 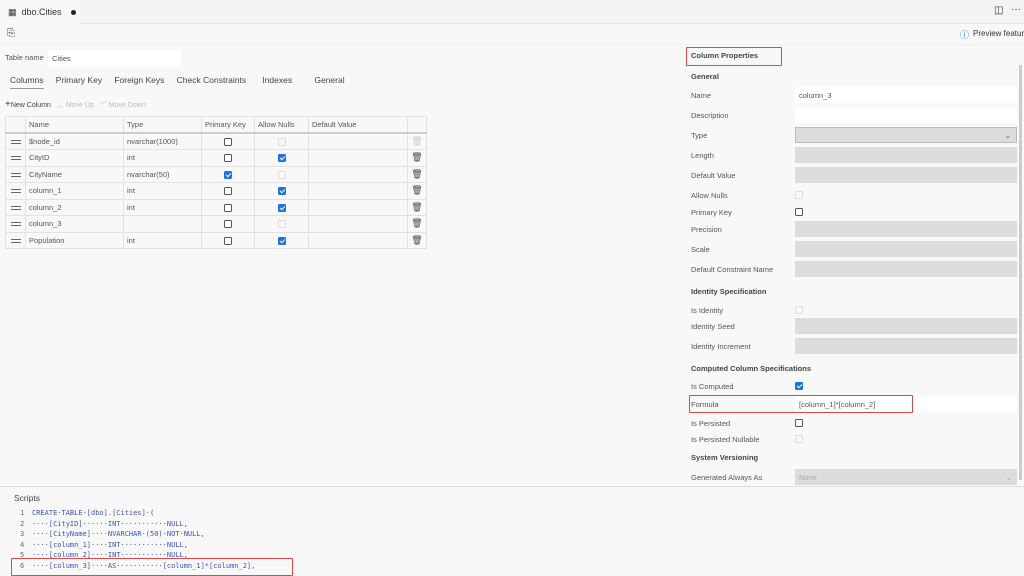 What do you see at coordinates (114, 58) in the screenshot?
I see `table-name-input: Cities` at bounding box center [114, 58].